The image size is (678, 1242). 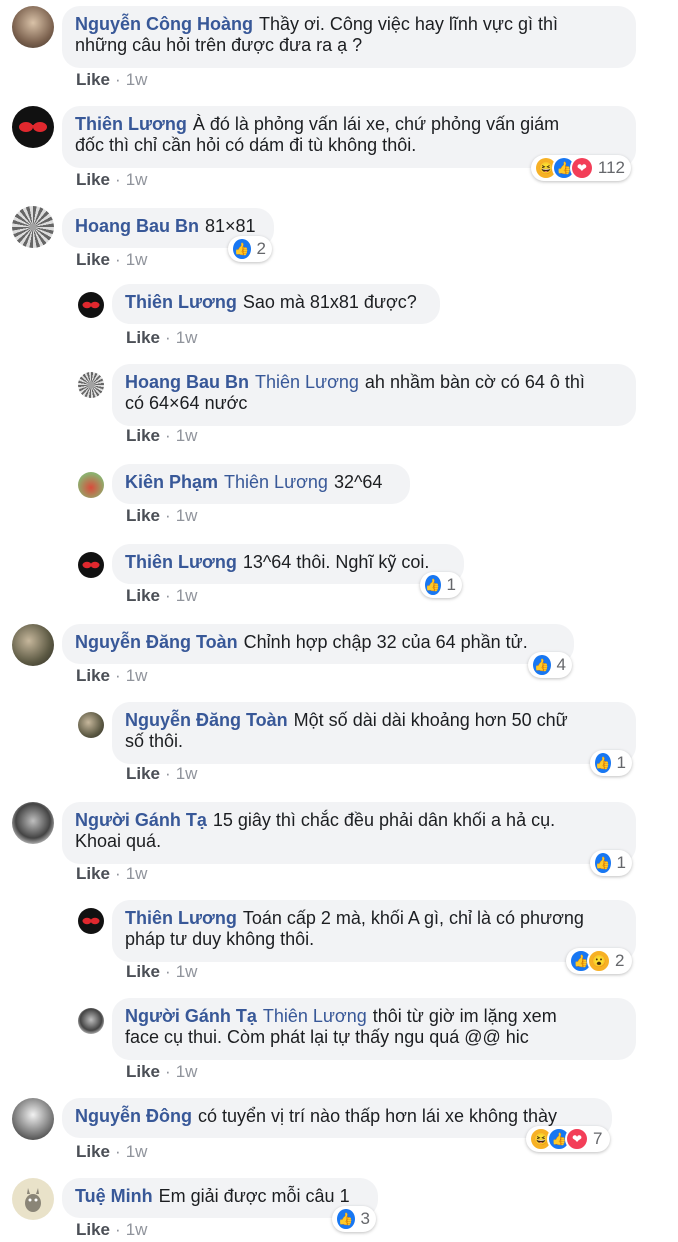 I want to click on reaction-count: 4, so click(x=561, y=664).